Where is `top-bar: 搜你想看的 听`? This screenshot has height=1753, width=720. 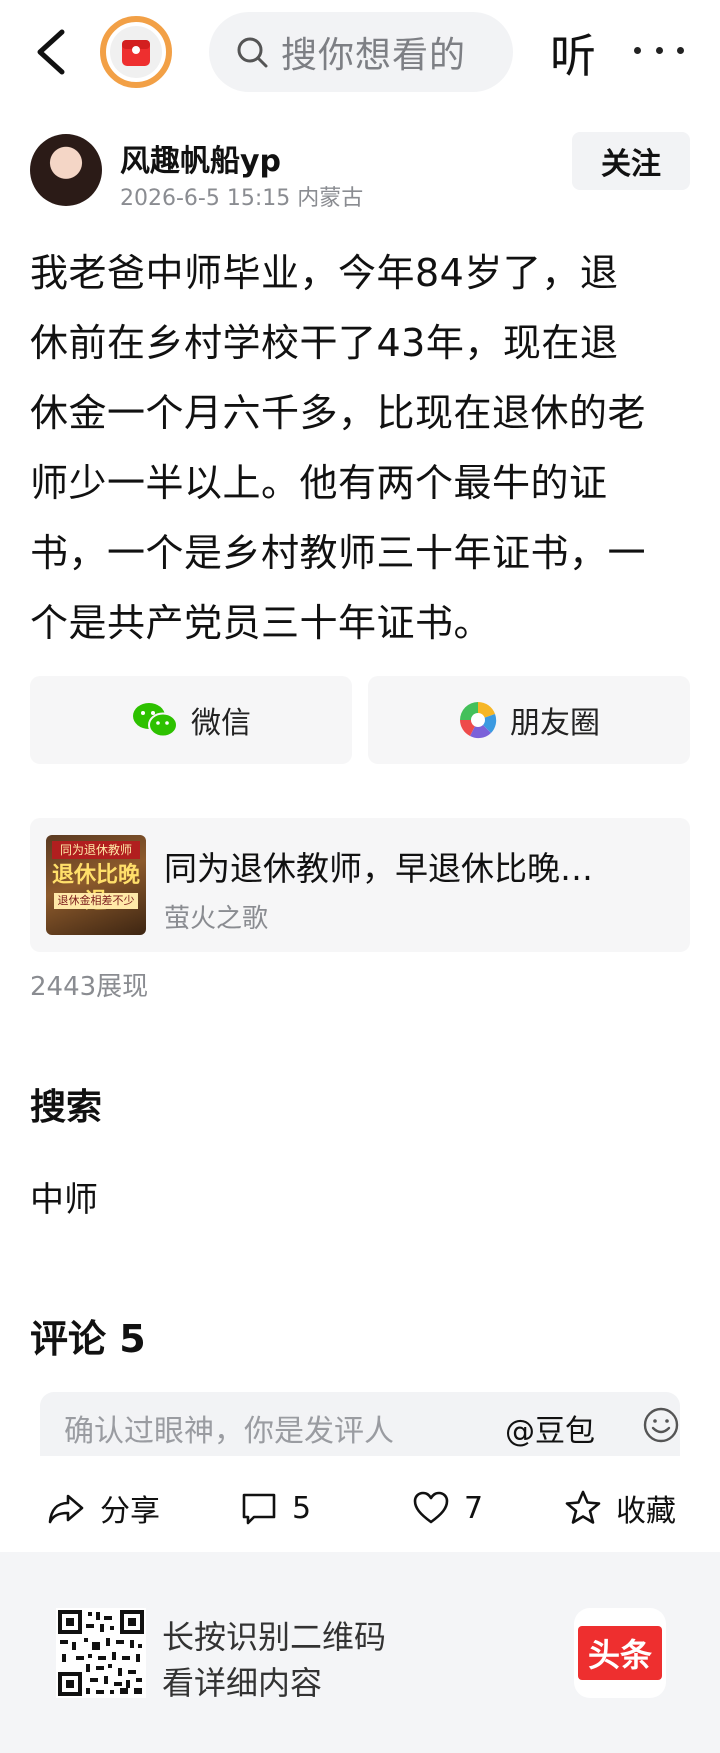 top-bar: 搜你想看的 听 is located at coordinates (360, 55).